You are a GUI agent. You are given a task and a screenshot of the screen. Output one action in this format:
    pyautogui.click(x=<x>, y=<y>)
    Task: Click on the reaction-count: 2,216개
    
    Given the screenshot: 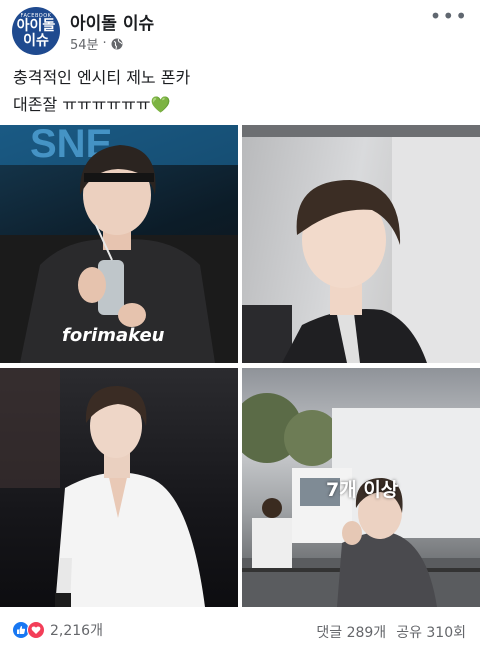 What is the action you would take?
    pyautogui.click(x=76, y=631)
    